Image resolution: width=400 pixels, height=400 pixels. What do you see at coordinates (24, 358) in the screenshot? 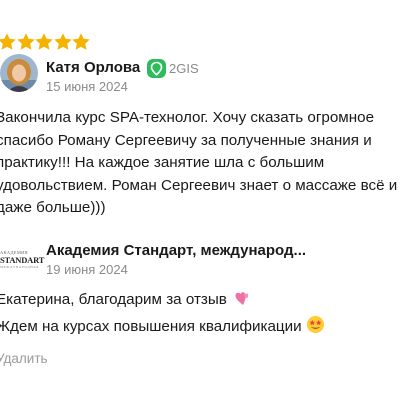
I see `delete-reply-link: Удалить` at bounding box center [24, 358].